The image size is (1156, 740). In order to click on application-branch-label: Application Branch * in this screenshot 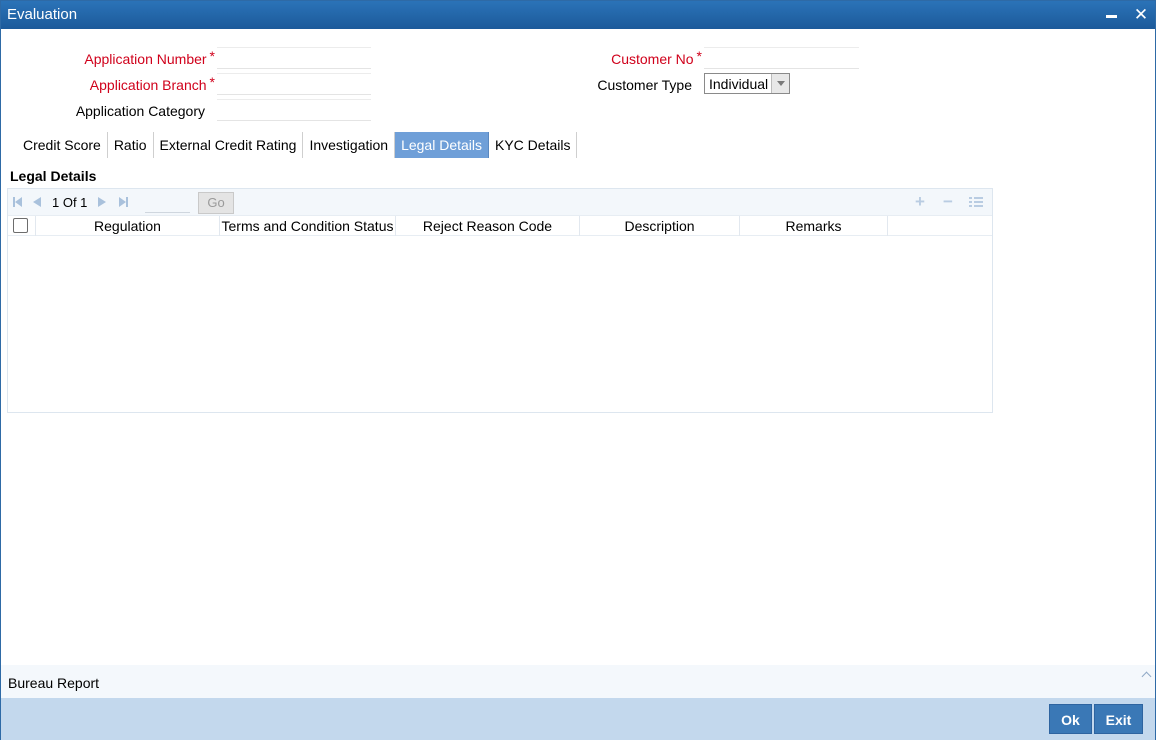, I will do `click(152, 83)`.